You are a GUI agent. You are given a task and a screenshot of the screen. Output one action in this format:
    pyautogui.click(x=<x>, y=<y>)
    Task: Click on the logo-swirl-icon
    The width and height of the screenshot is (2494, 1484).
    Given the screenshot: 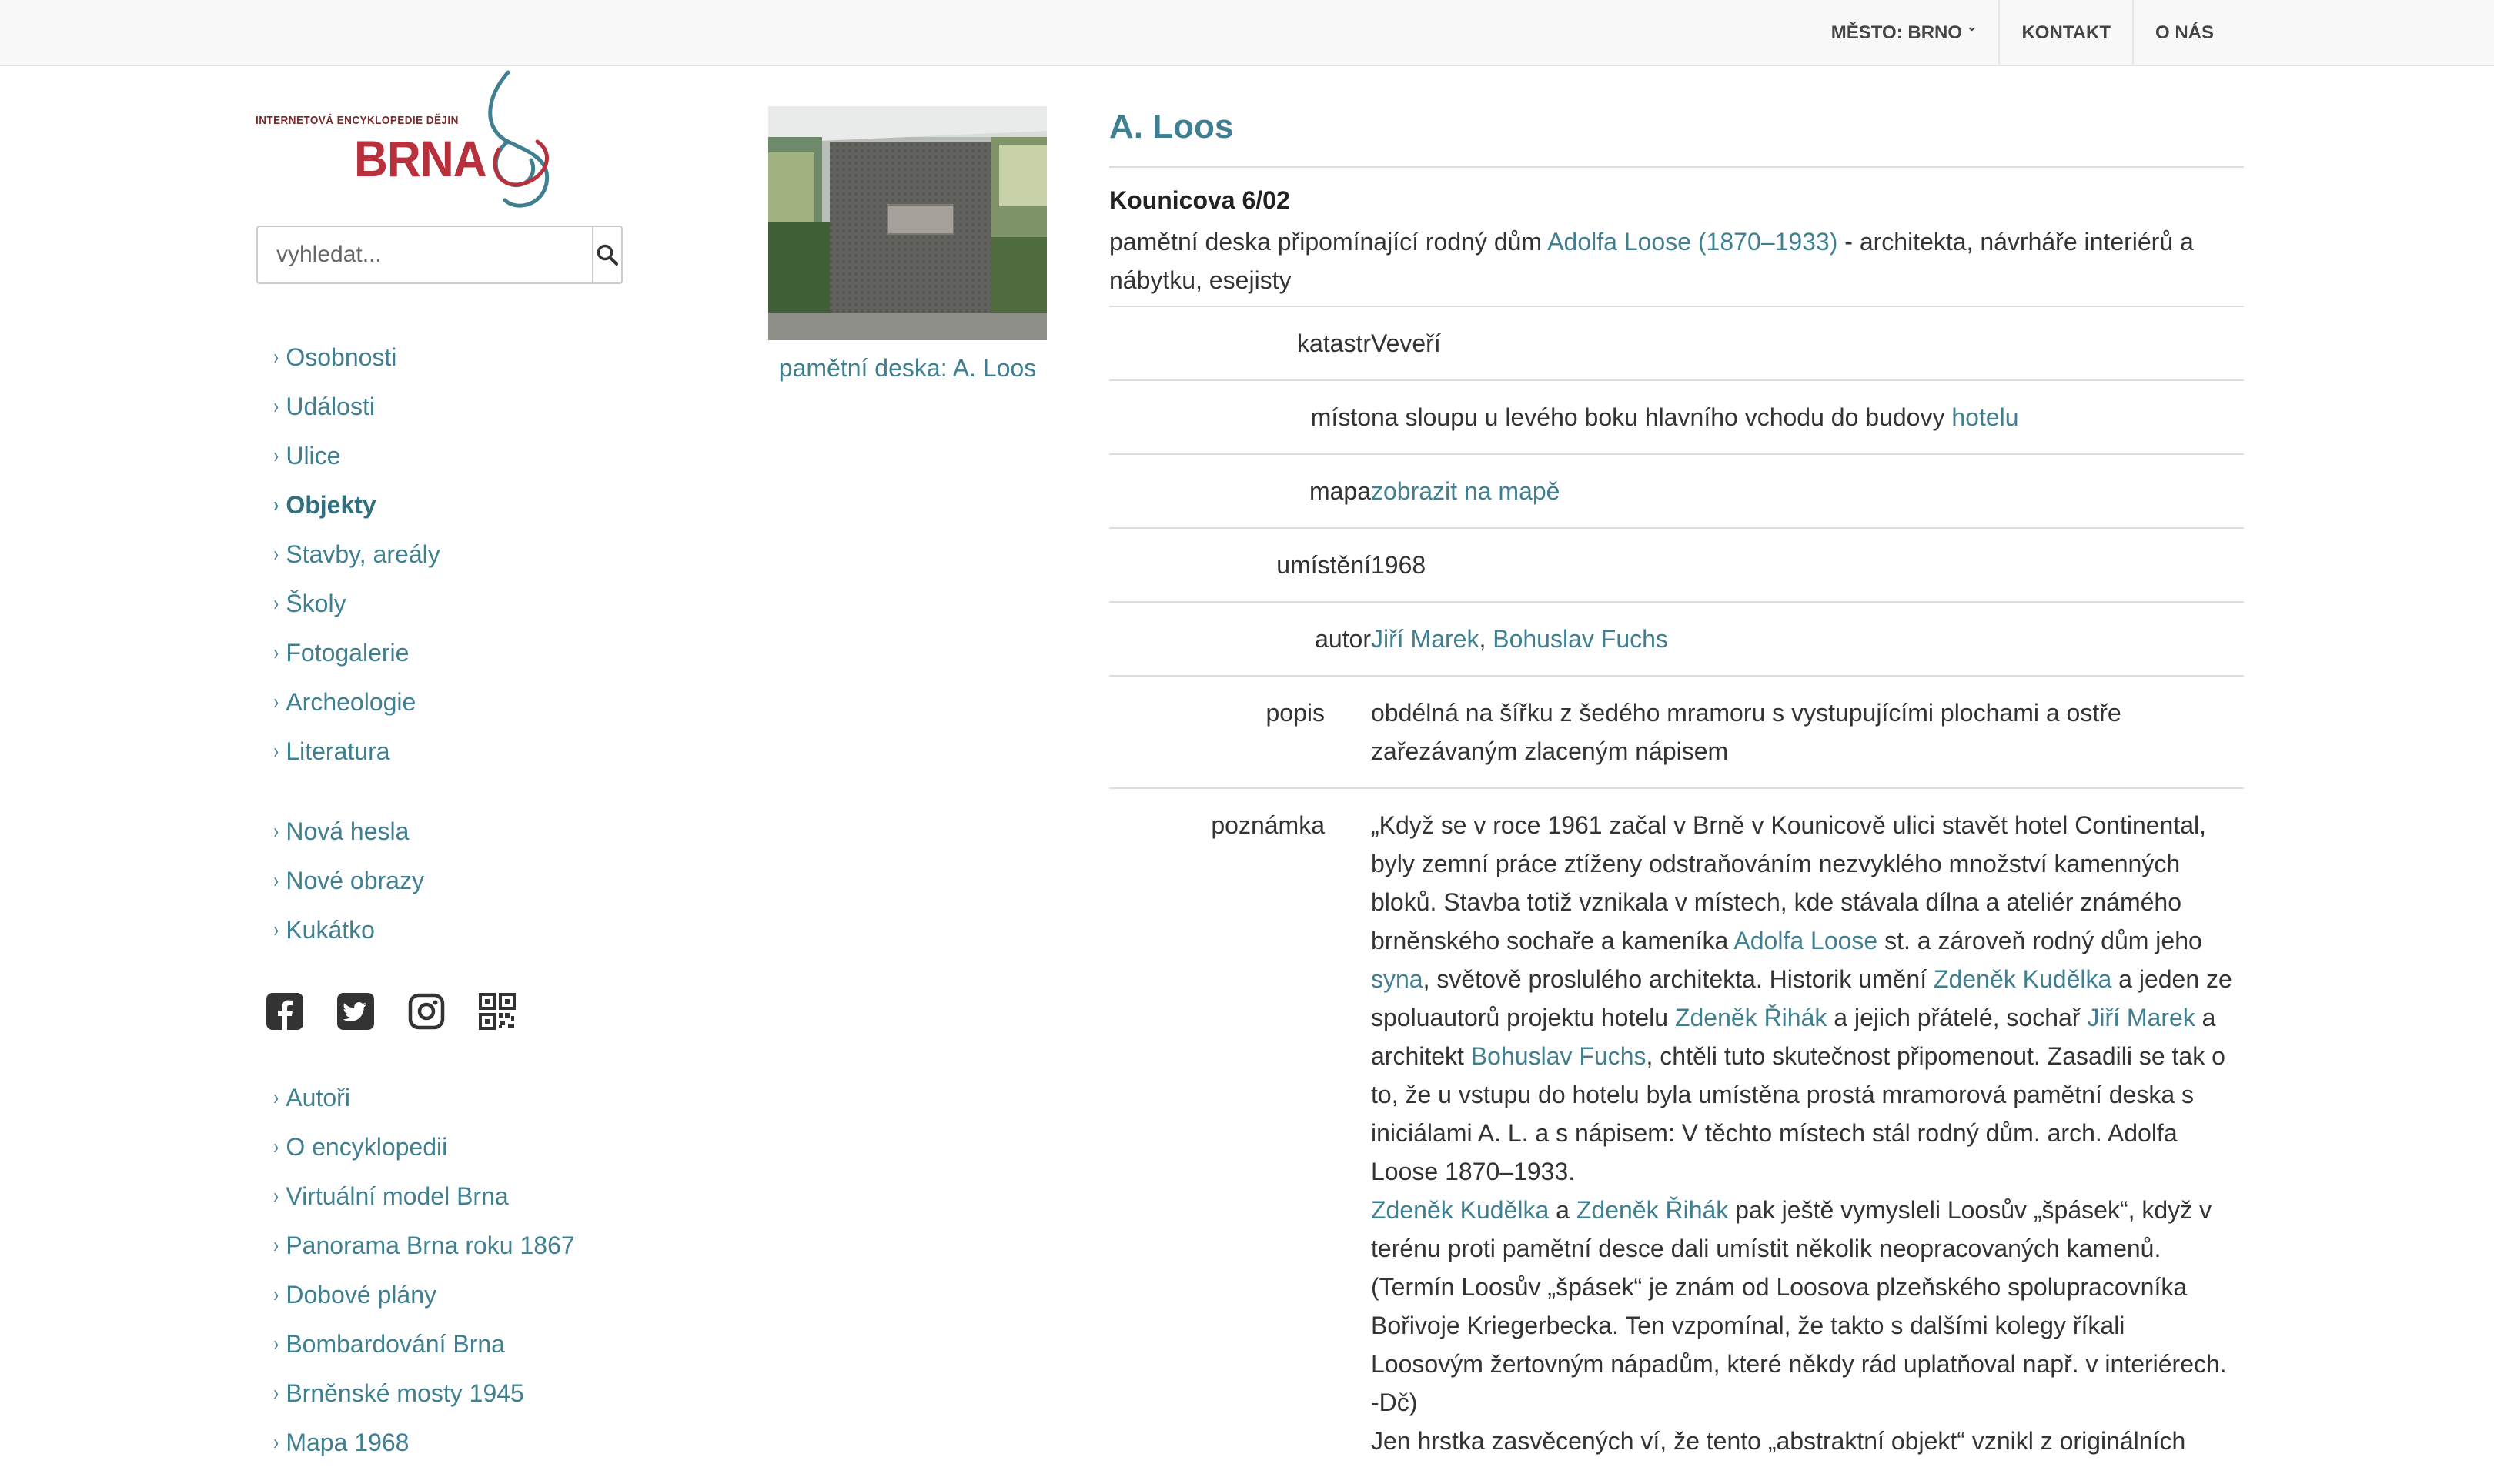 What is the action you would take?
    pyautogui.click(x=519, y=139)
    